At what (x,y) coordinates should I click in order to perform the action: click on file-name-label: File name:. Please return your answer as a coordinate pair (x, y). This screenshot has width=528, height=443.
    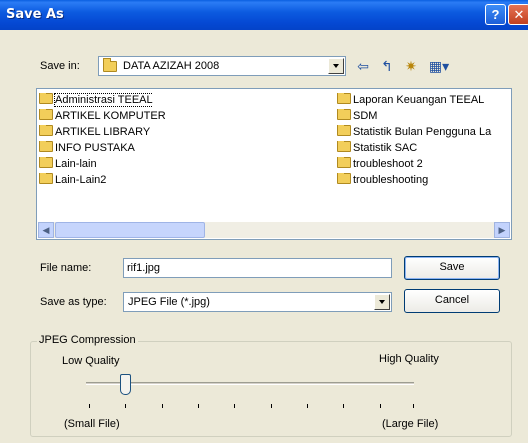
    Looking at the image, I should click on (66, 268).